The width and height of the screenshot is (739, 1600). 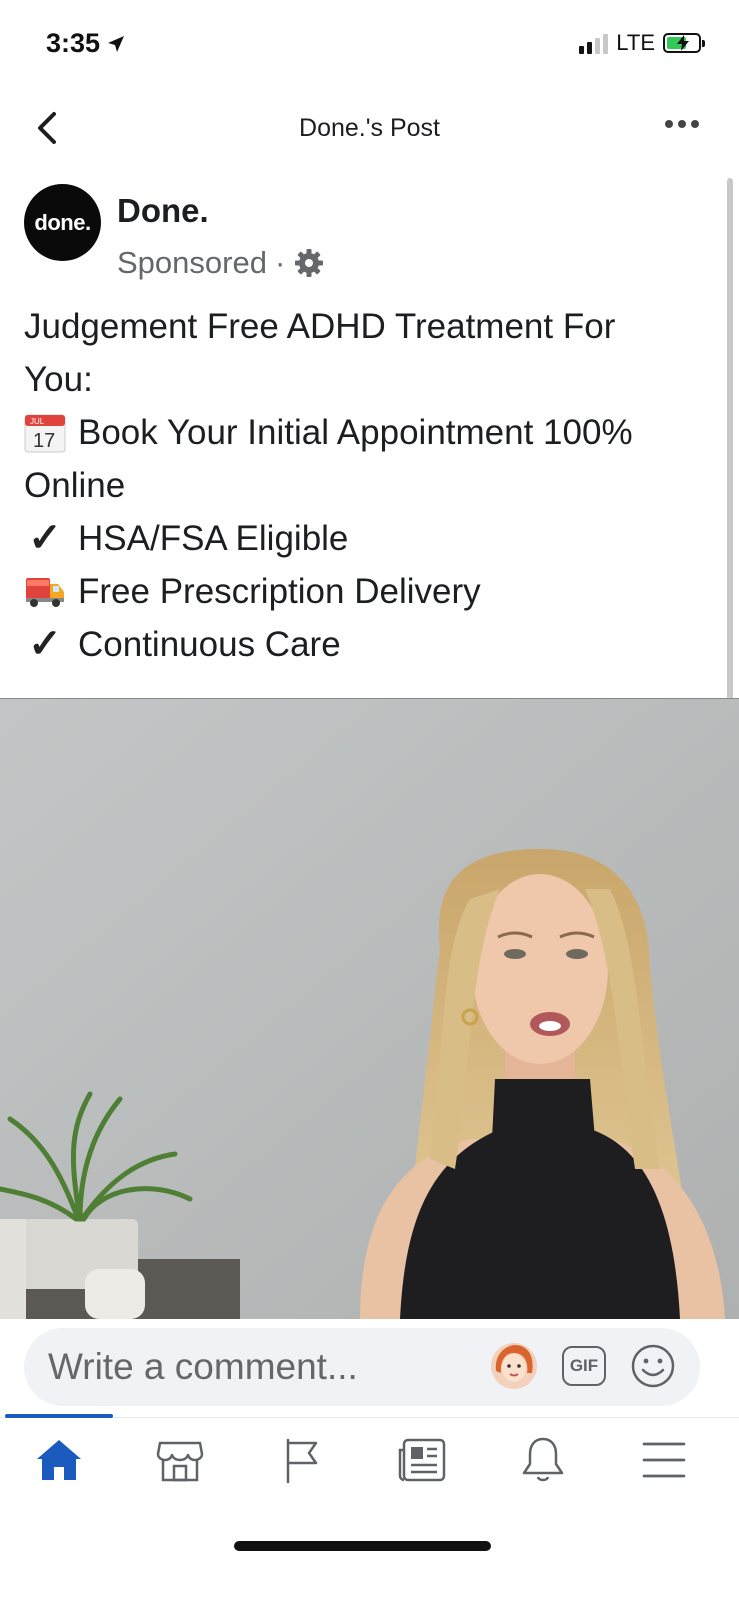 I want to click on sponsored-label: Sponsored, so click(x=192, y=262).